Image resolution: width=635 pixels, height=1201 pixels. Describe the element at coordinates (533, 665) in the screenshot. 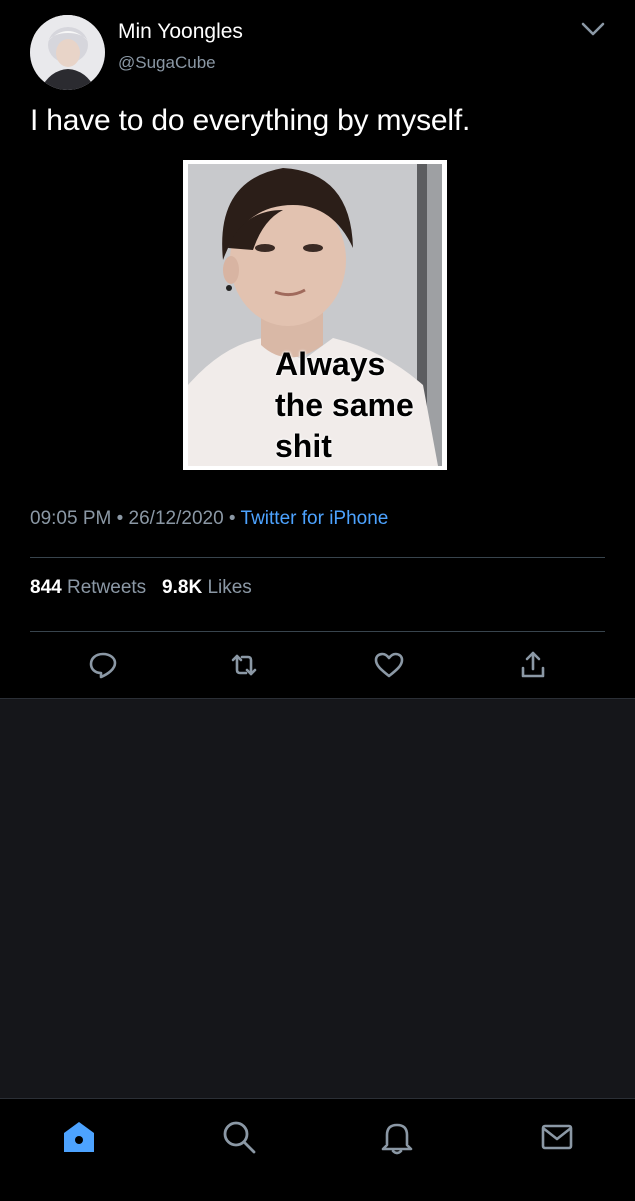

I see `share-icon` at that location.